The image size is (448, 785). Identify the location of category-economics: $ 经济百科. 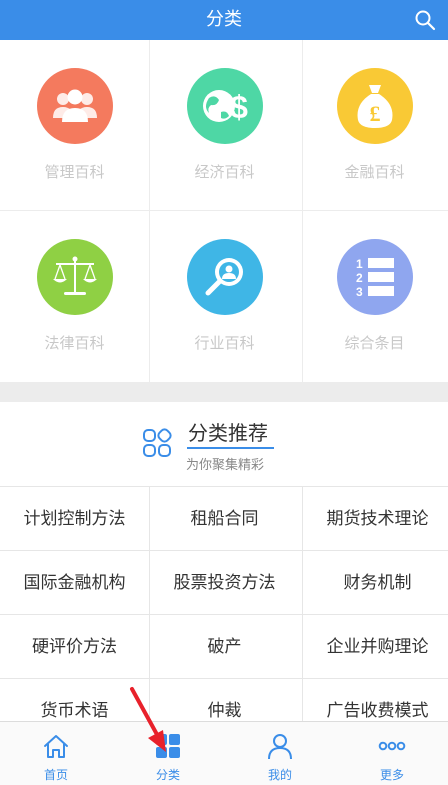
(224, 125).